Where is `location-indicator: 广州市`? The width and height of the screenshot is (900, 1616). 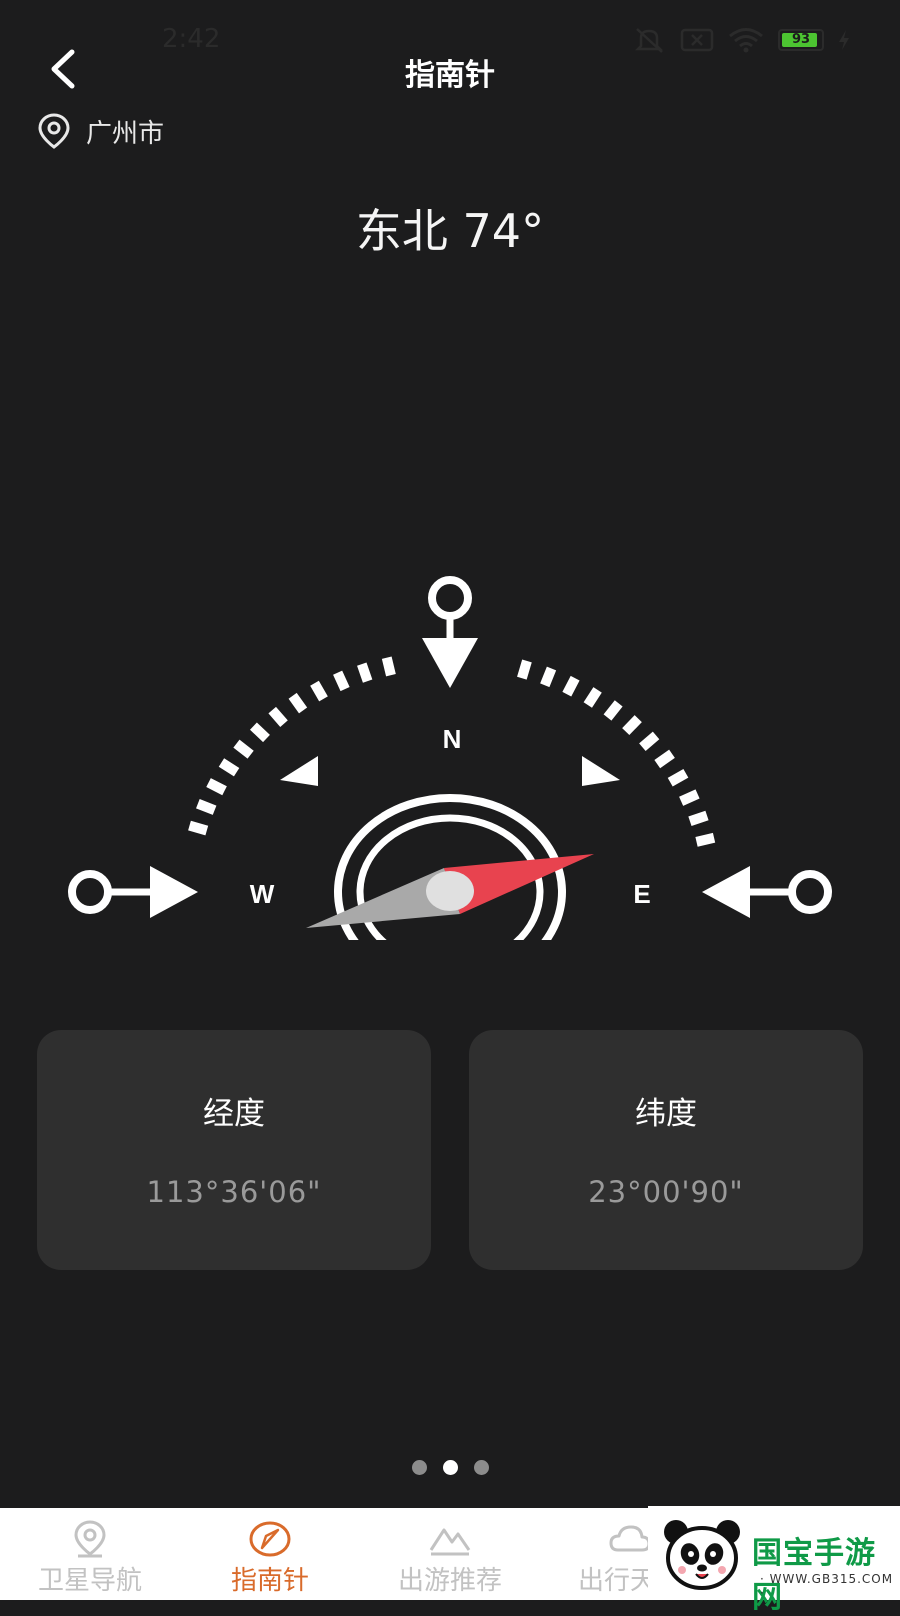 location-indicator: 广州市 is located at coordinates (100, 131).